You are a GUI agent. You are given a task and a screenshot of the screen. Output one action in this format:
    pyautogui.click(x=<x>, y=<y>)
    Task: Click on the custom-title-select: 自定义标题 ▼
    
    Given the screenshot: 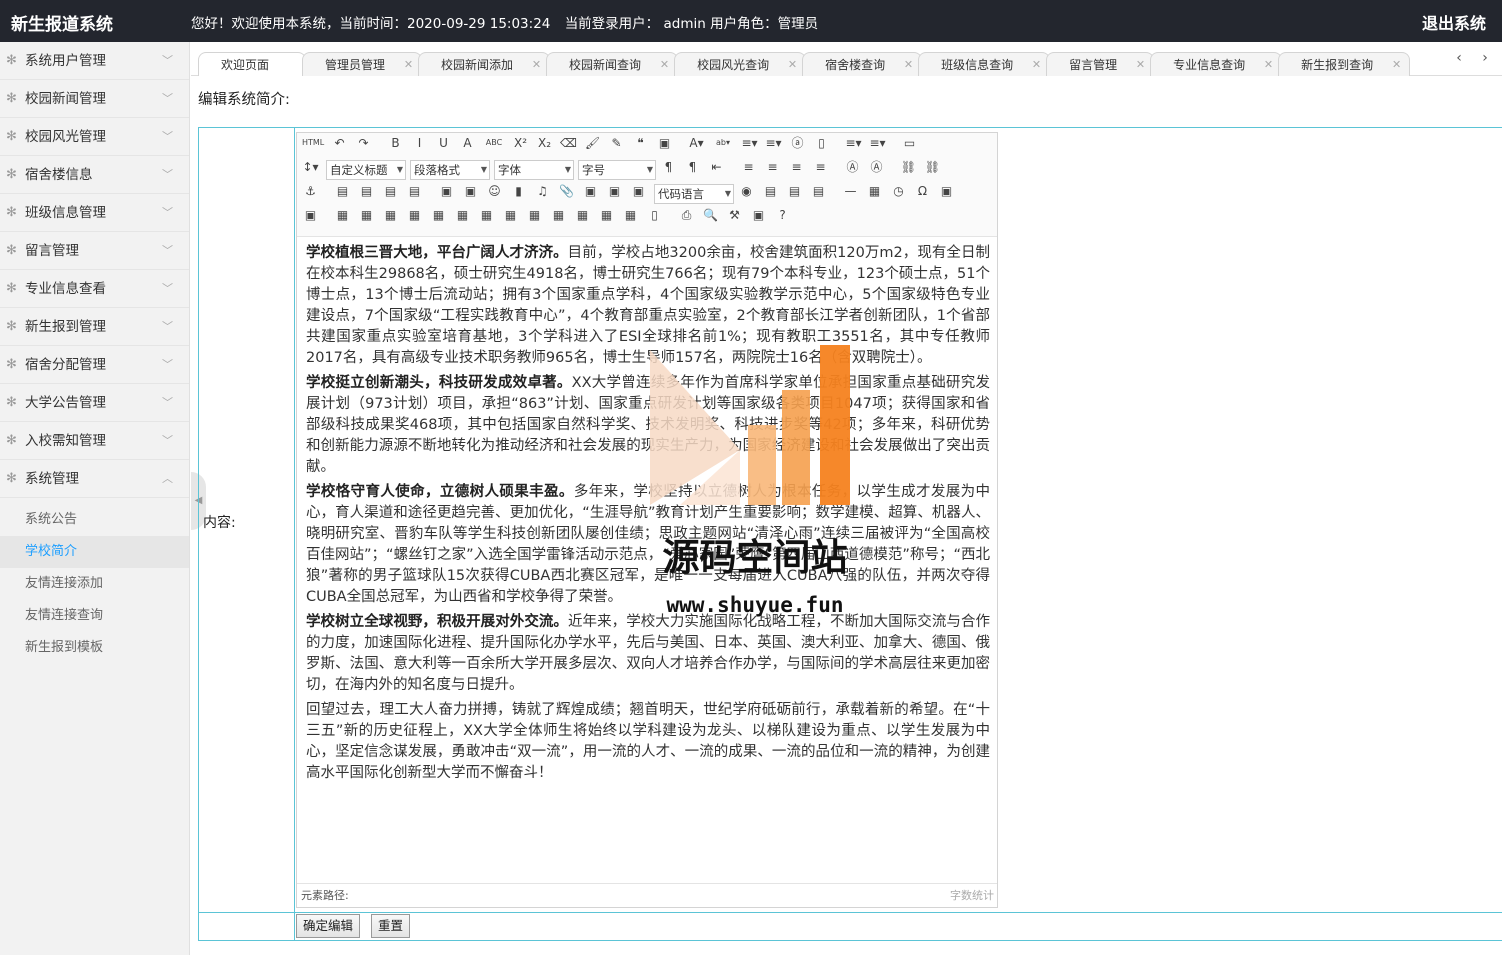 What is the action you would take?
    pyautogui.click(x=366, y=170)
    